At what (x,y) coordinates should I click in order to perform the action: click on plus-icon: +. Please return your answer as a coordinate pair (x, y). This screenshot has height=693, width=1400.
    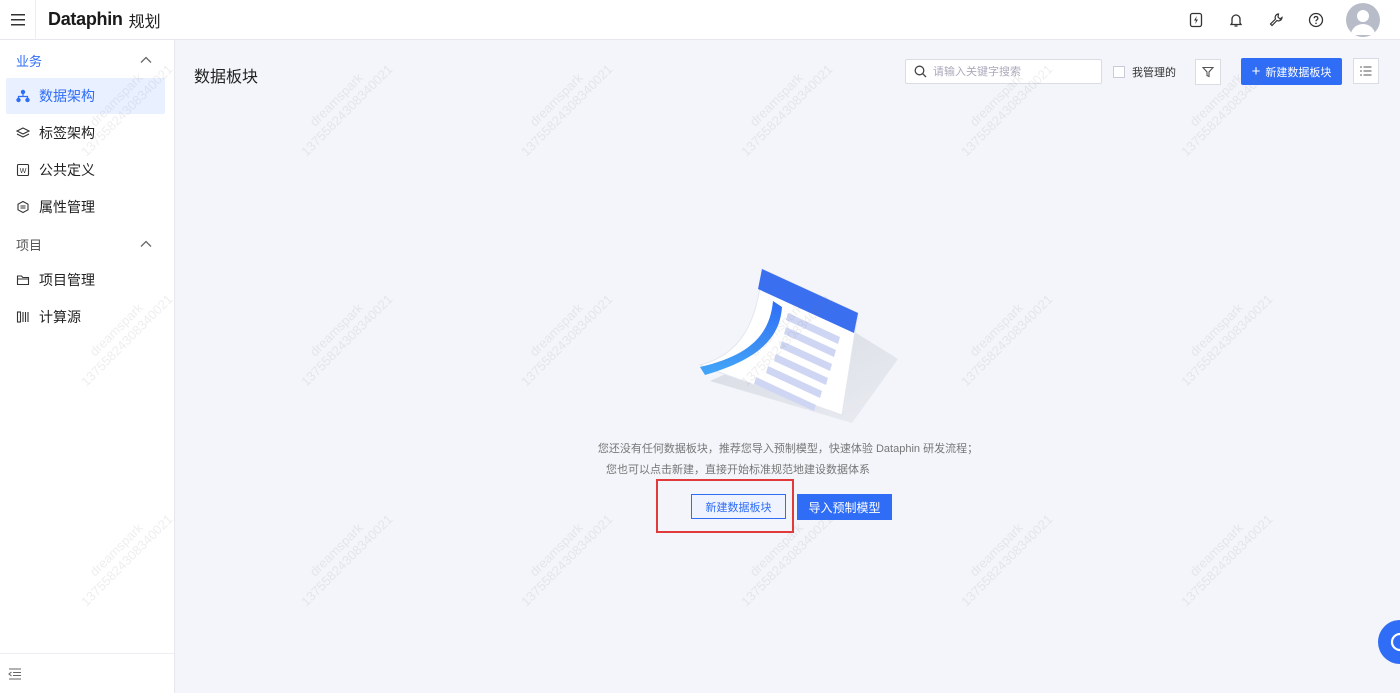
    Looking at the image, I should click on (1256, 71).